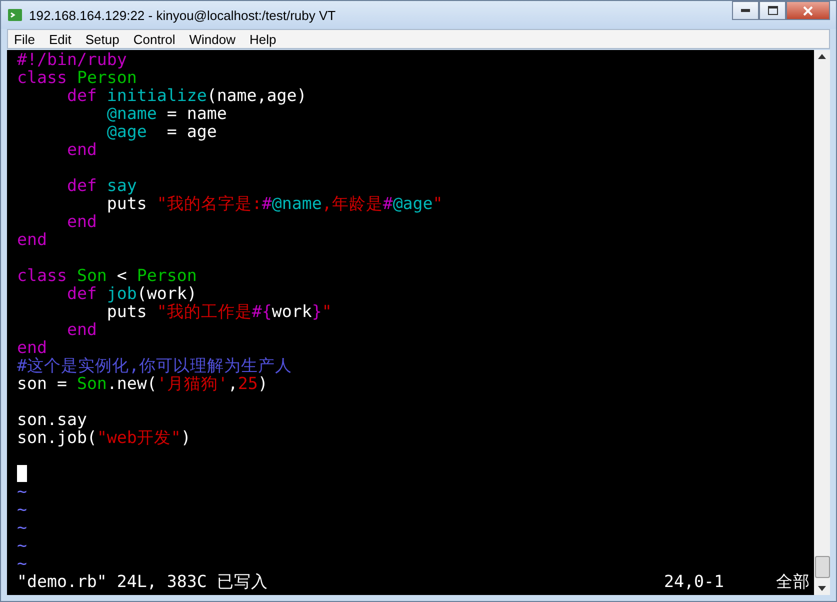  What do you see at coordinates (132, 294) in the screenshot?
I see `code-line: def job(work)` at bounding box center [132, 294].